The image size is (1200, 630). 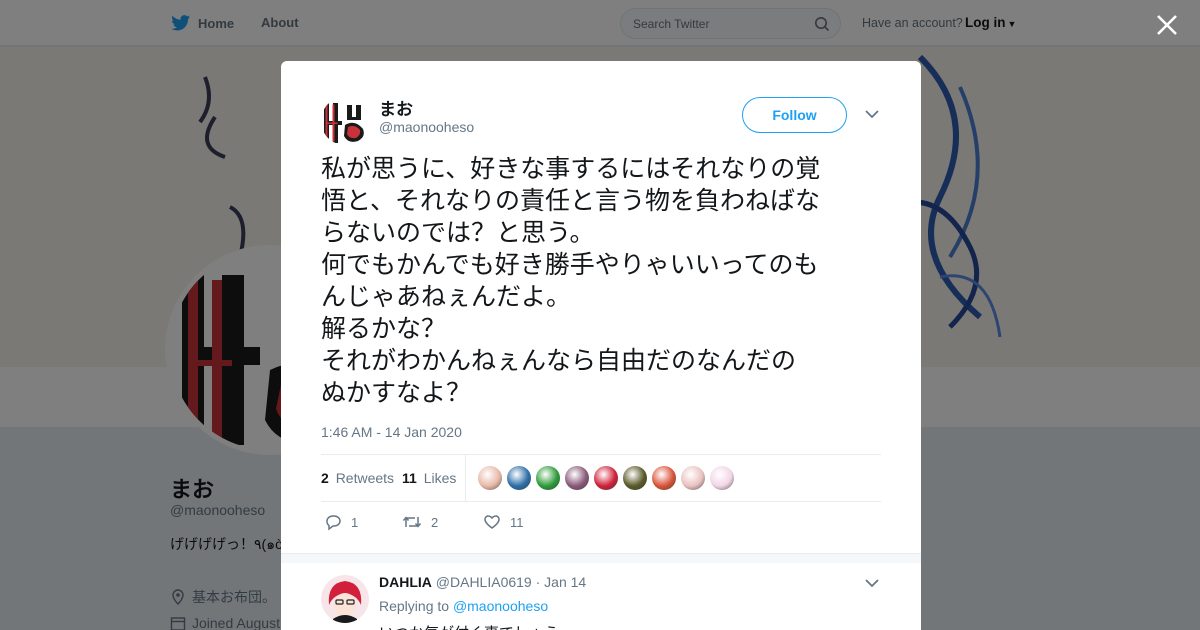 What do you see at coordinates (365, 478) in the screenshot?
I see `retweets-label: Retweets` at bounding box center [365, 478].